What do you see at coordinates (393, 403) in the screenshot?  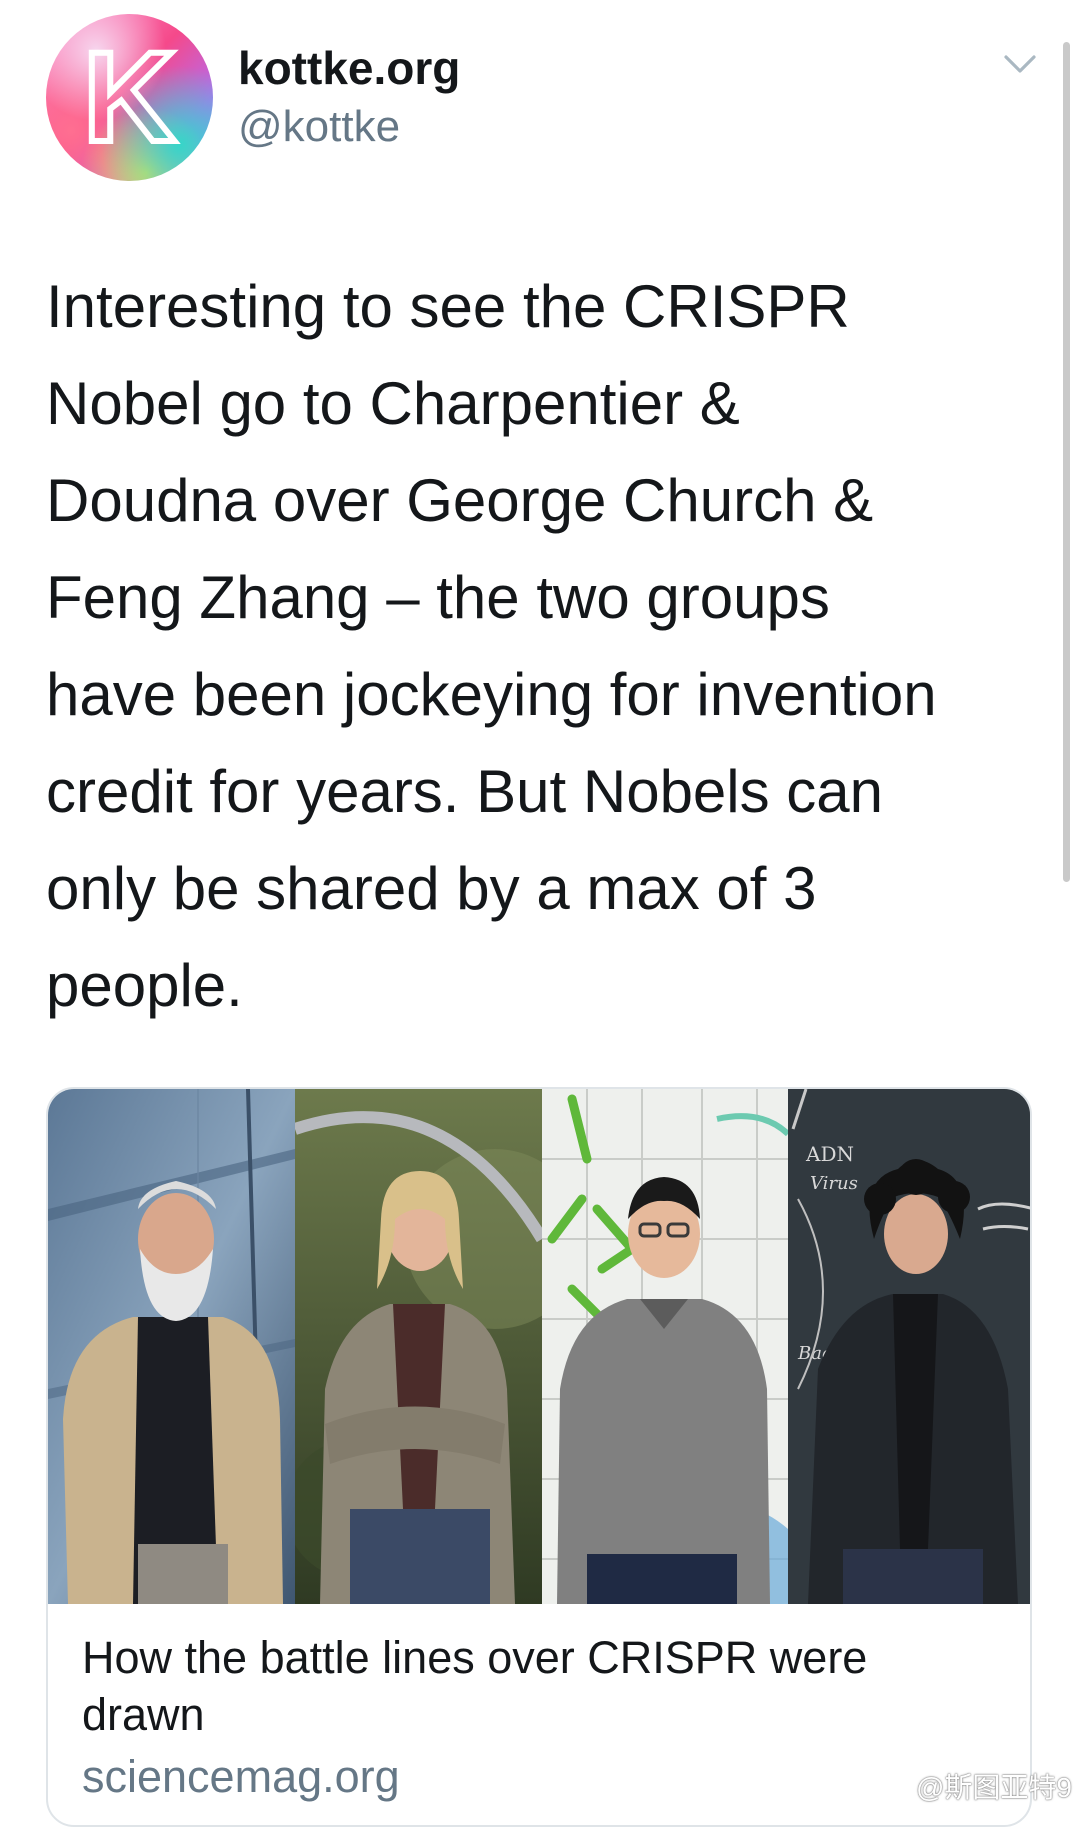 I see `tweet-line: Nobel go to Charpentier &` at bounding box center [393, 403].